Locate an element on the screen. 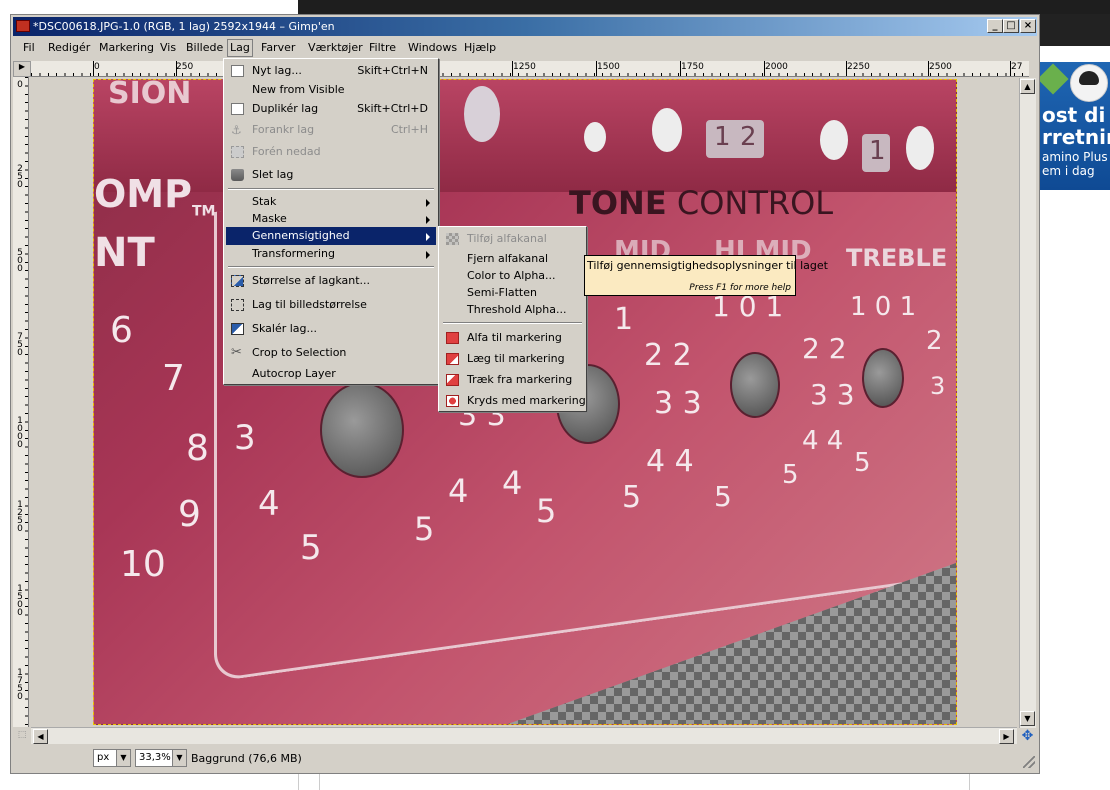 This screenshot has width=1110, height=790. scroll-right-arrow: ▶ is located at coordinates (1006, 736).